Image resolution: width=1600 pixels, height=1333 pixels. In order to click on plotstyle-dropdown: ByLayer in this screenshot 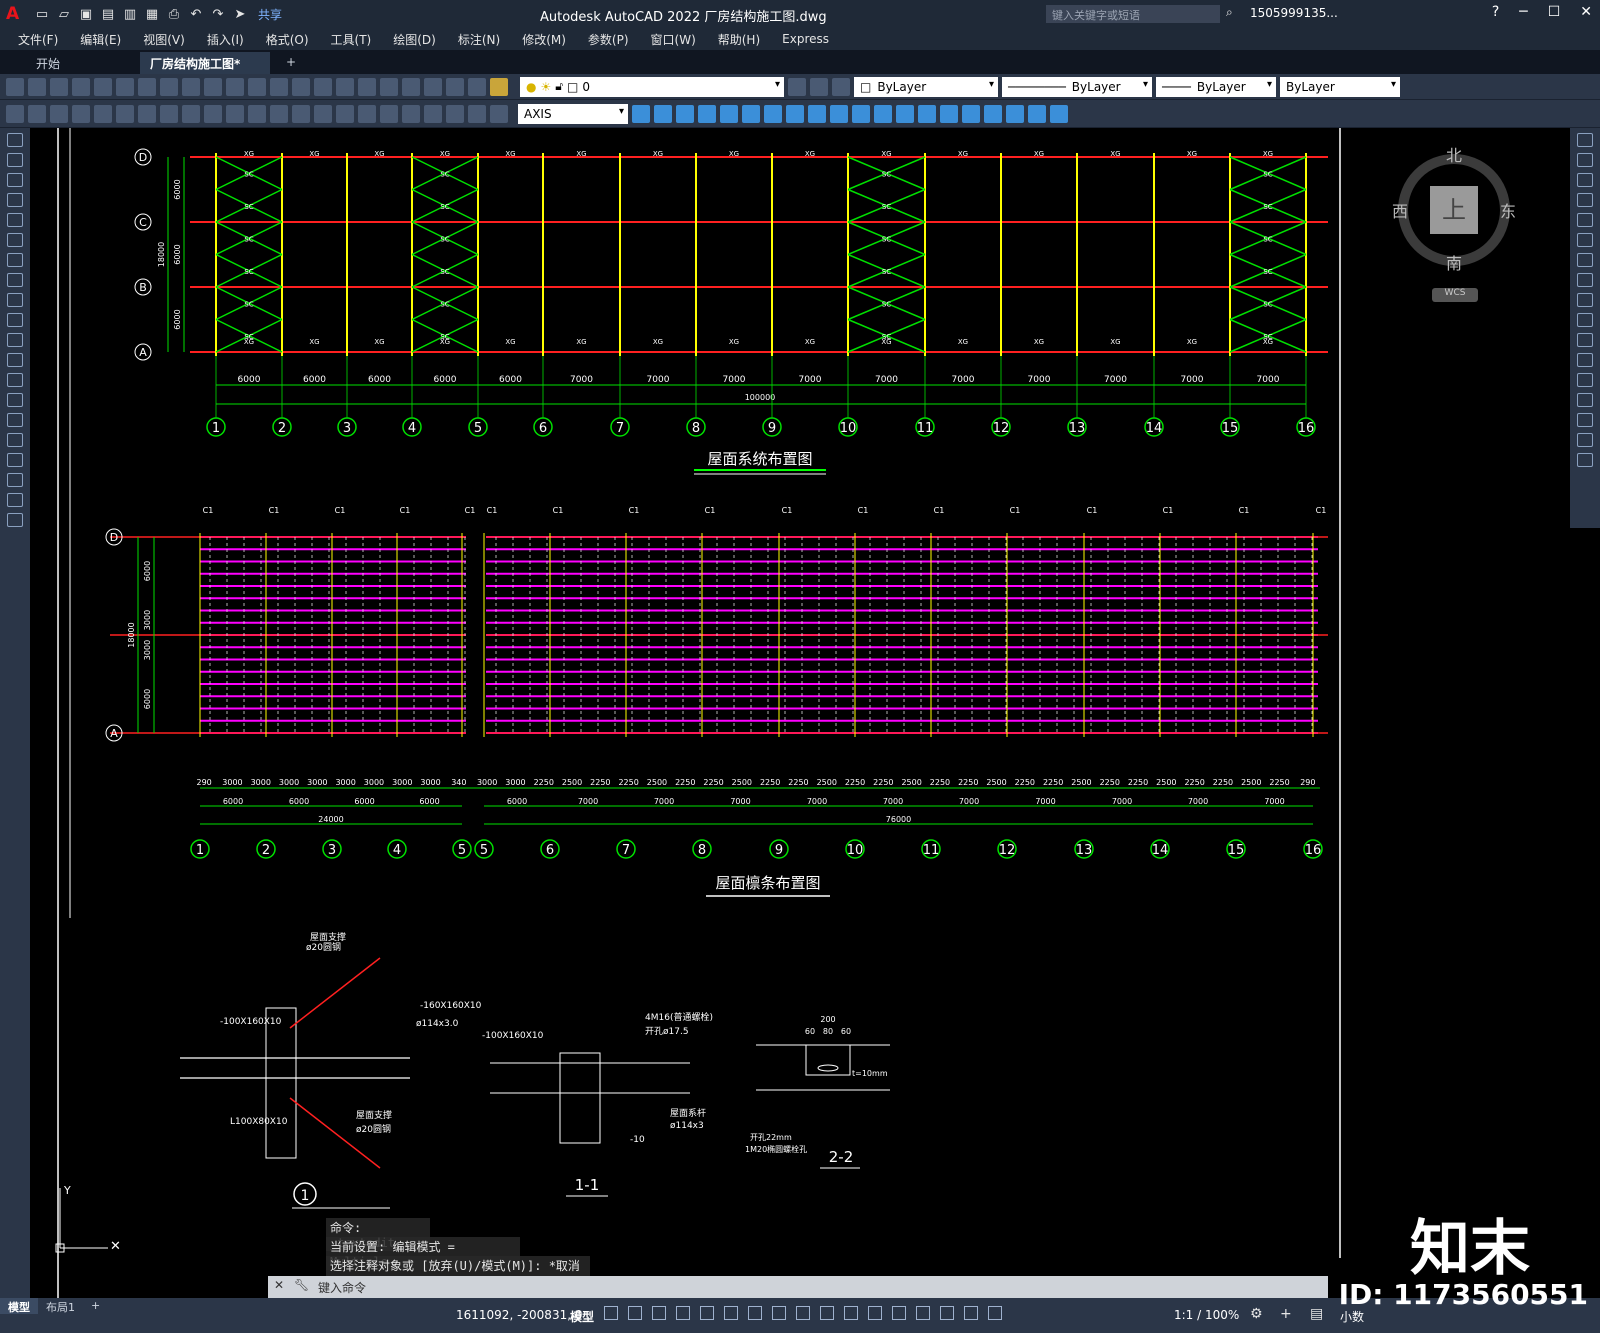, I will do `click(1340, 86)`.